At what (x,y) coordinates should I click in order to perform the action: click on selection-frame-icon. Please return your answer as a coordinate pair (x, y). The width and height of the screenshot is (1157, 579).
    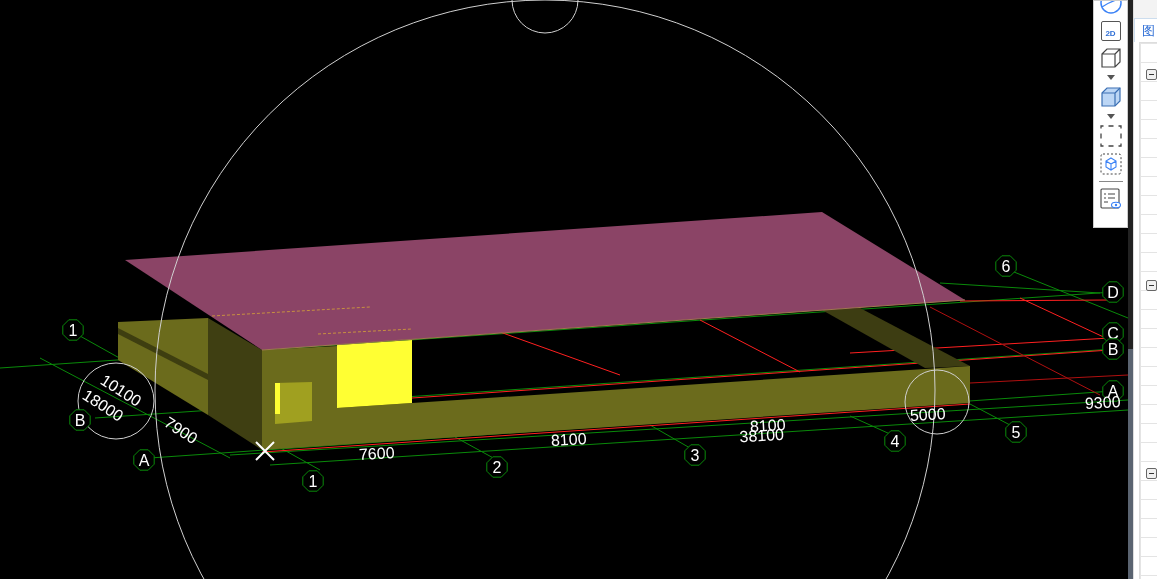
    Looking at the image, I should click on (1110, 136).